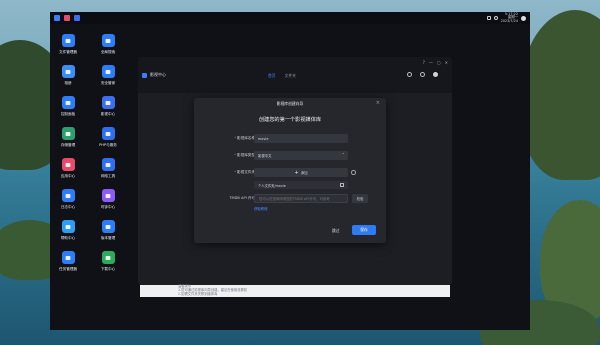 The image size is (600, 345). What do you see at coordinates (360, 198) in the screenshot?
I see `verify-button: 校验` at bounding box center [360, 198].